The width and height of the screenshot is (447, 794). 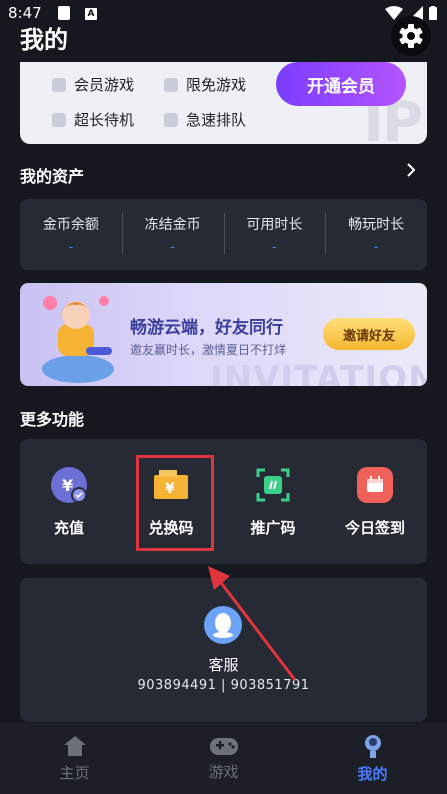 I want to click on promo-code-label: 推广码, so click(x=273, y=528).